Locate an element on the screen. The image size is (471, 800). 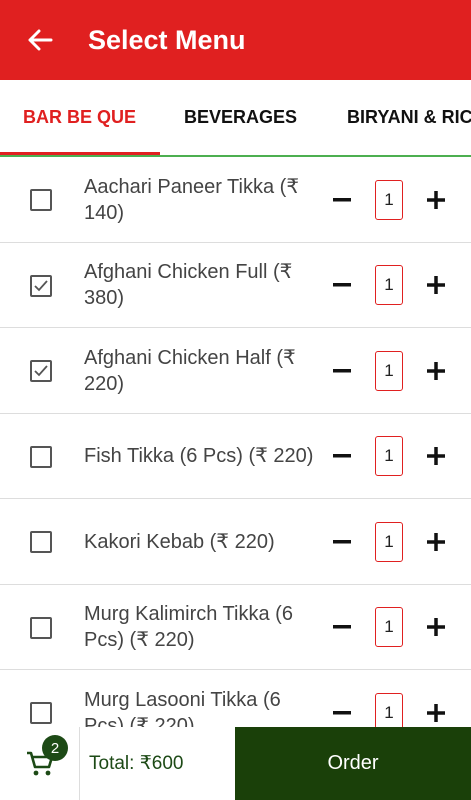
tab-beverages: BEVERAGES is located at coordinates (240, 117).